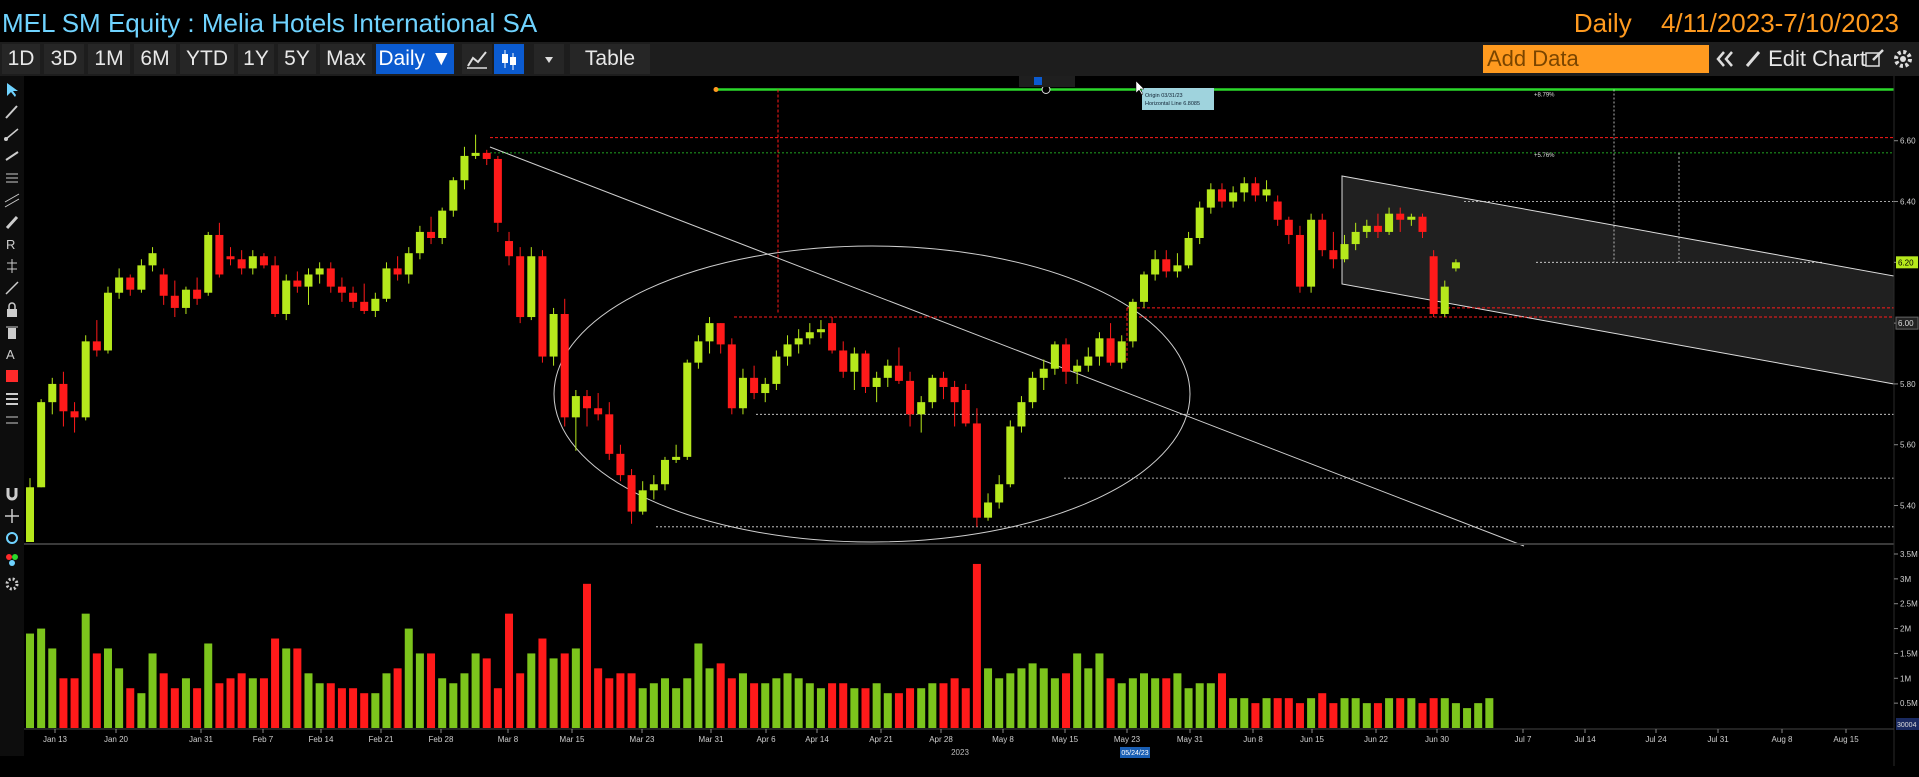  I want to click on period-6m-button: 6M, so click(155, 59).